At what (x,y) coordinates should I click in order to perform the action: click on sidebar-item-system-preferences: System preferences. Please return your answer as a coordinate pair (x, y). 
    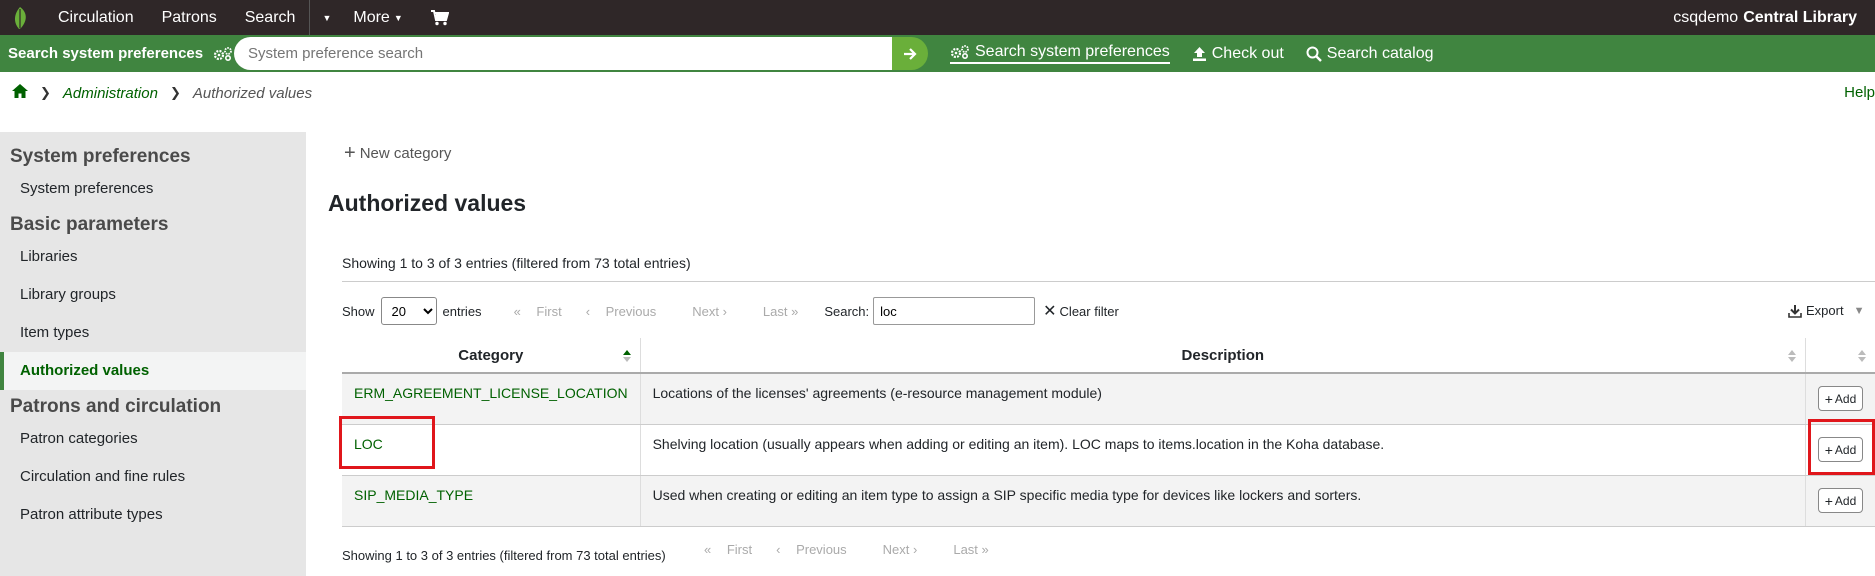
    Looking at the image, I should click on (153, 189).